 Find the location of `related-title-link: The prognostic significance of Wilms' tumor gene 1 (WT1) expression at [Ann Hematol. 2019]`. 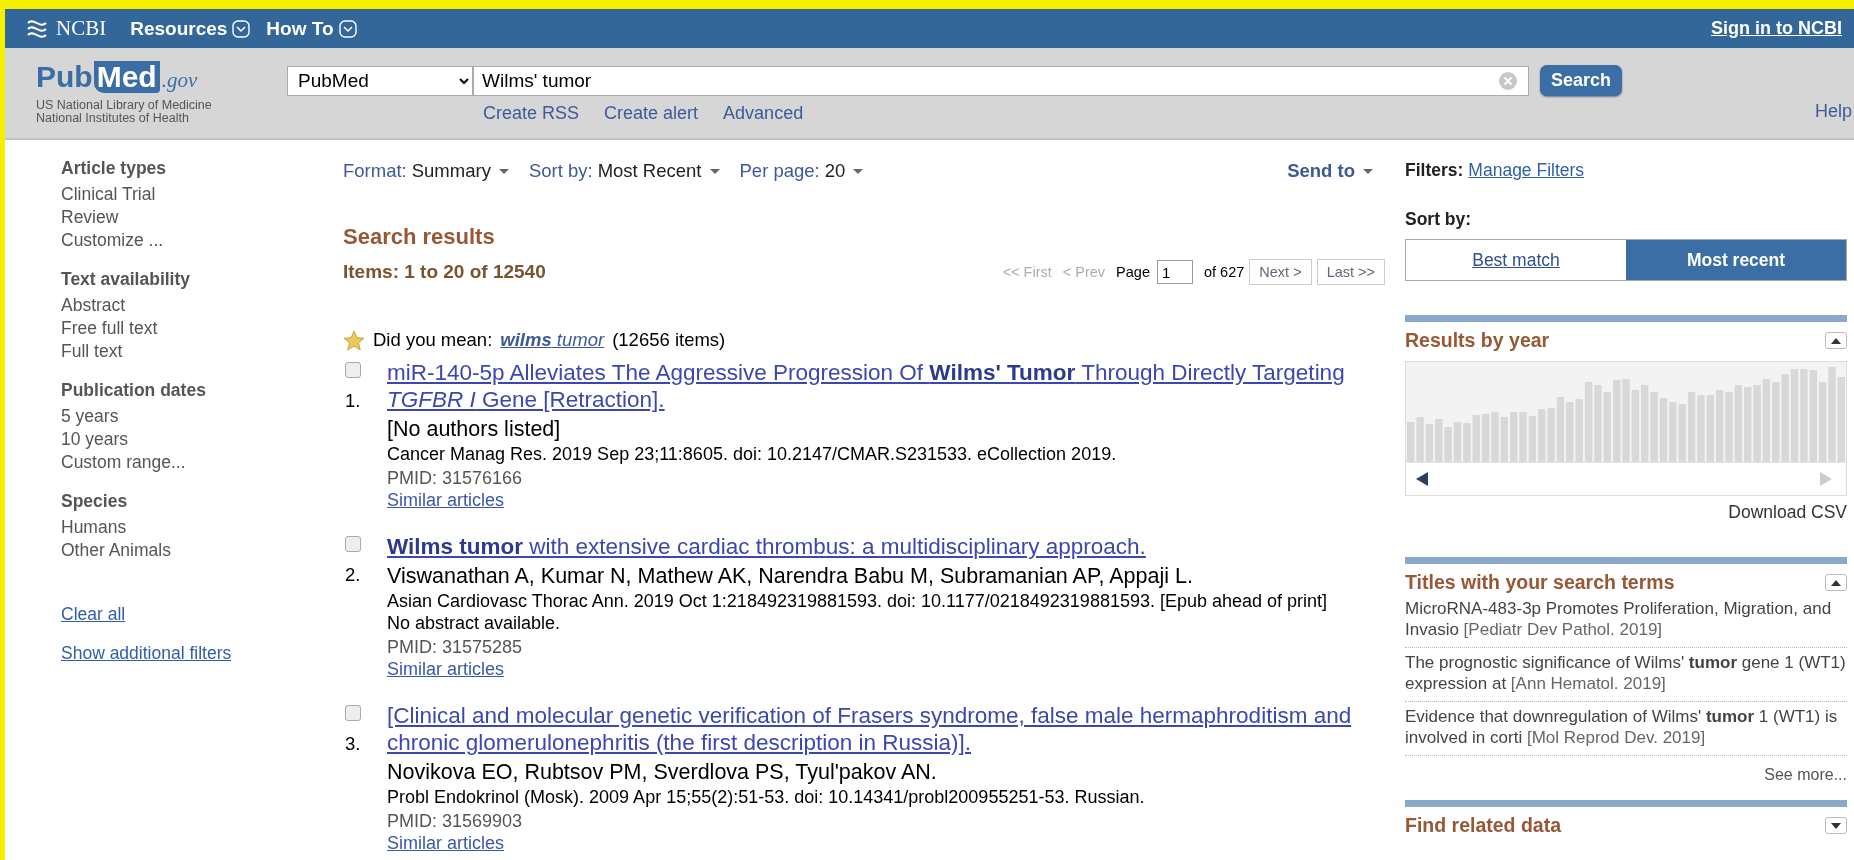

related-title-link: The prognostic significance of Wilms' tumor gene 1 (WT1) expression at [Ann Hematol. 2019] is located at coordinates (1626, 675).